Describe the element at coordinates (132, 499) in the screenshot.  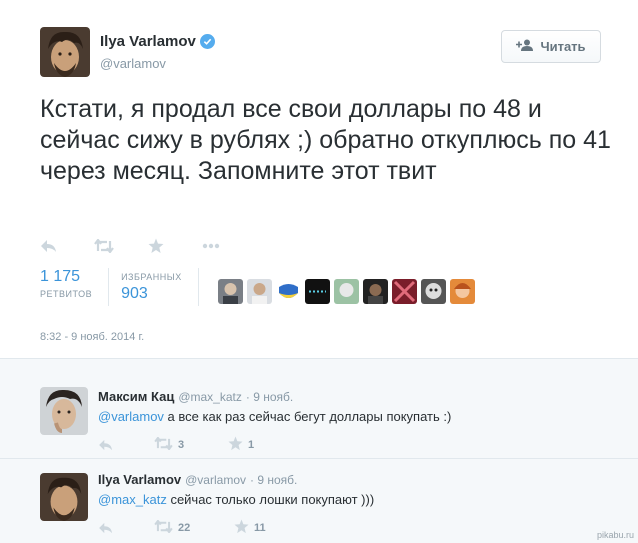
I see `reply-mention: @max_katz` at that location.